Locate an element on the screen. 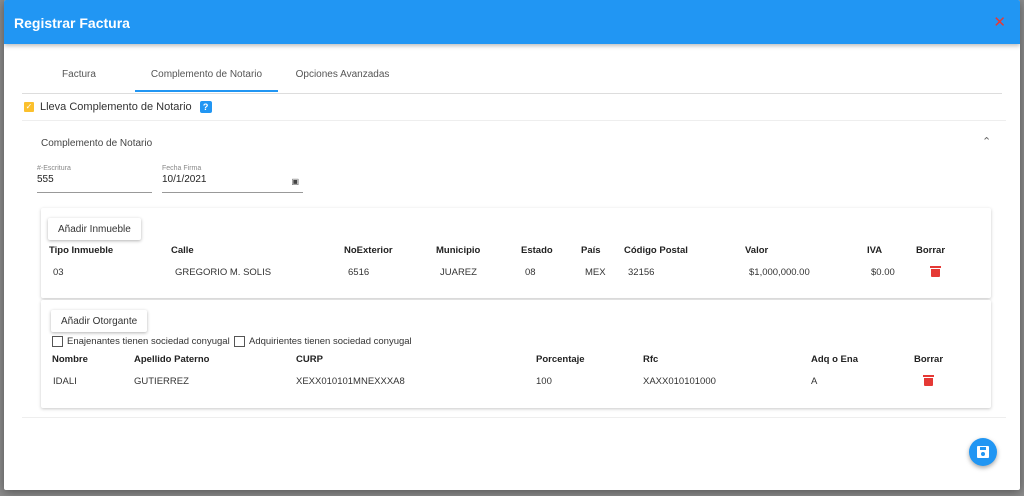 The image size is (1024, 496). tab-opciones-avanzadas: Opciones Avanzadas is located at coordinates (342, 77).